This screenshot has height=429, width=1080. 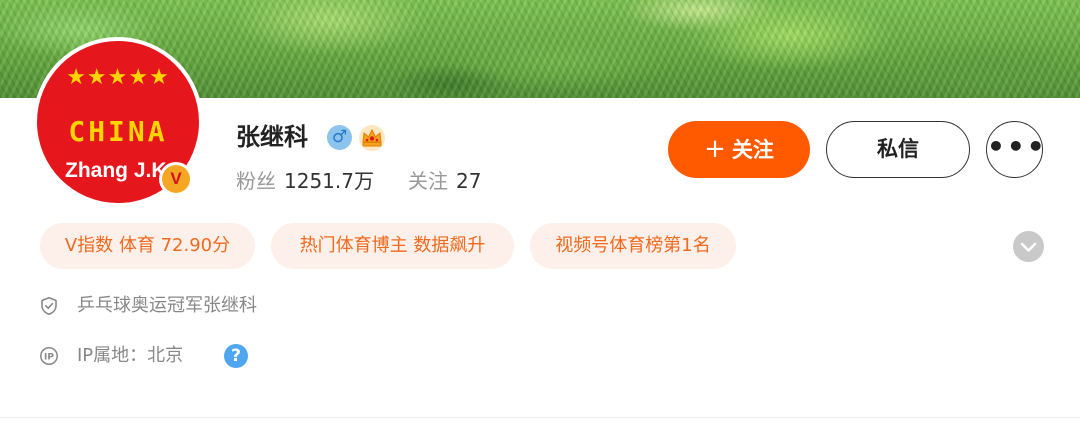 What do you see at coordinates (329, 181) in the screenshot?
I see `followers-count: 1251.7万` at bounding box center [329, 181].